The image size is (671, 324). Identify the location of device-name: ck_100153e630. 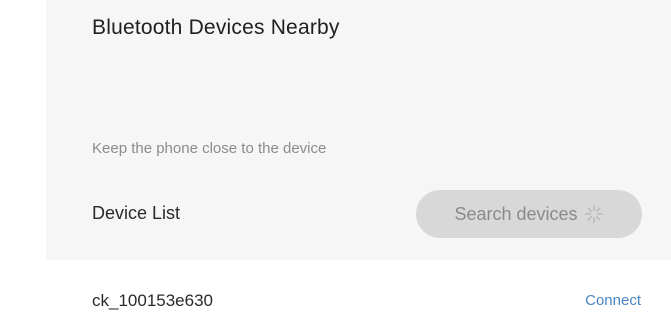
(153, 300).